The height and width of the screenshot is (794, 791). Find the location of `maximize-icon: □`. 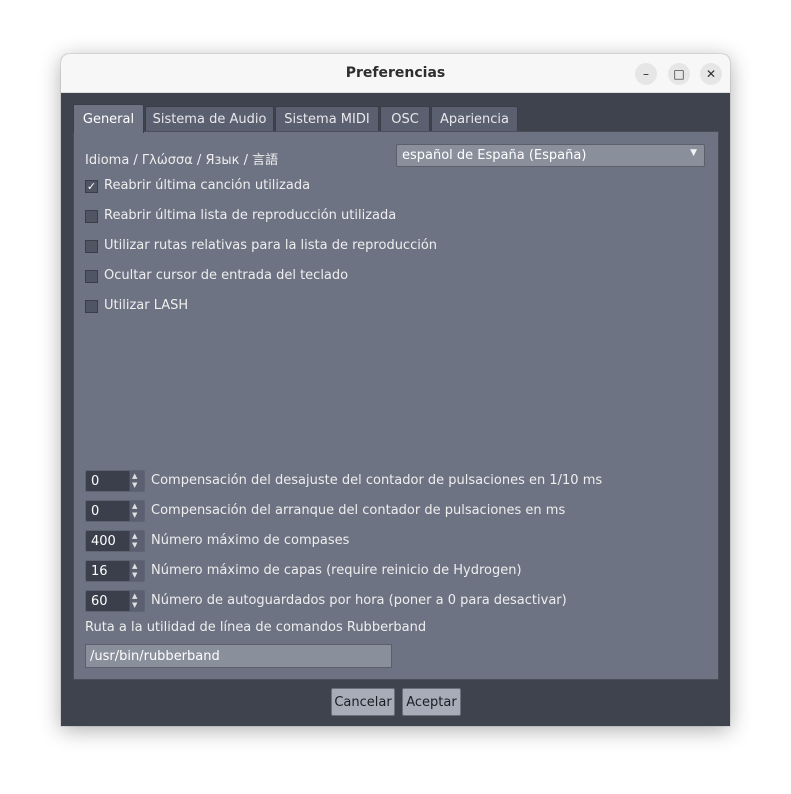

maximize-icon: □ is located at coordinates (679, 74).